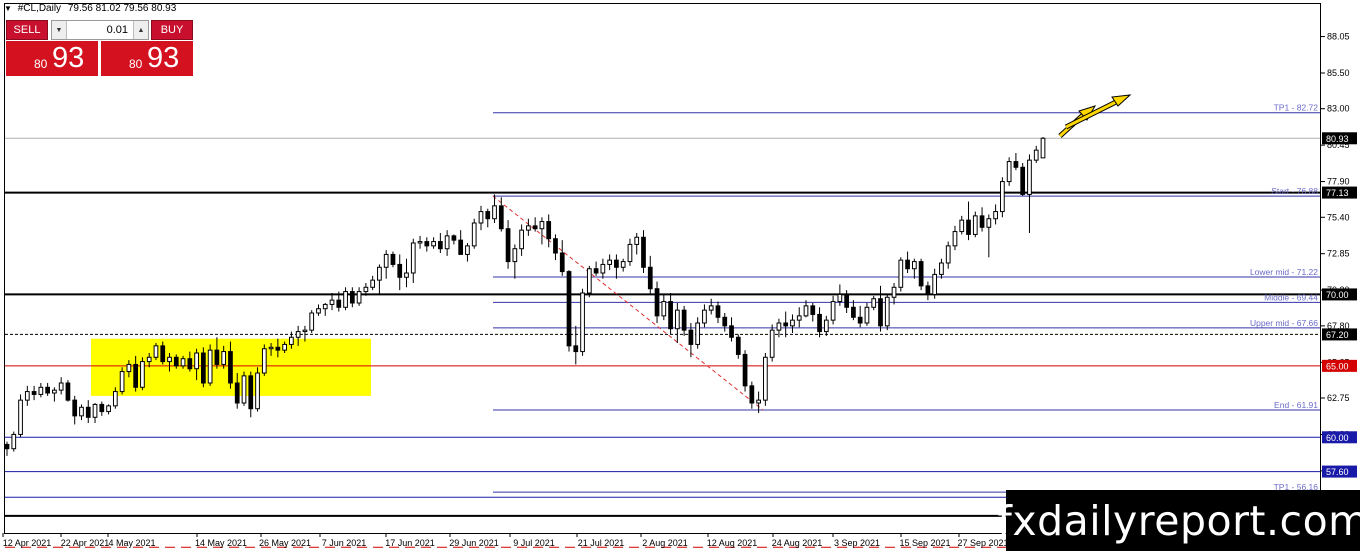 The height and width of the screenshot is (553, 1362). Describe the element at coordinates (140, 30) in the screenshot. I see `lot-increase-icon: ▲` at that location.